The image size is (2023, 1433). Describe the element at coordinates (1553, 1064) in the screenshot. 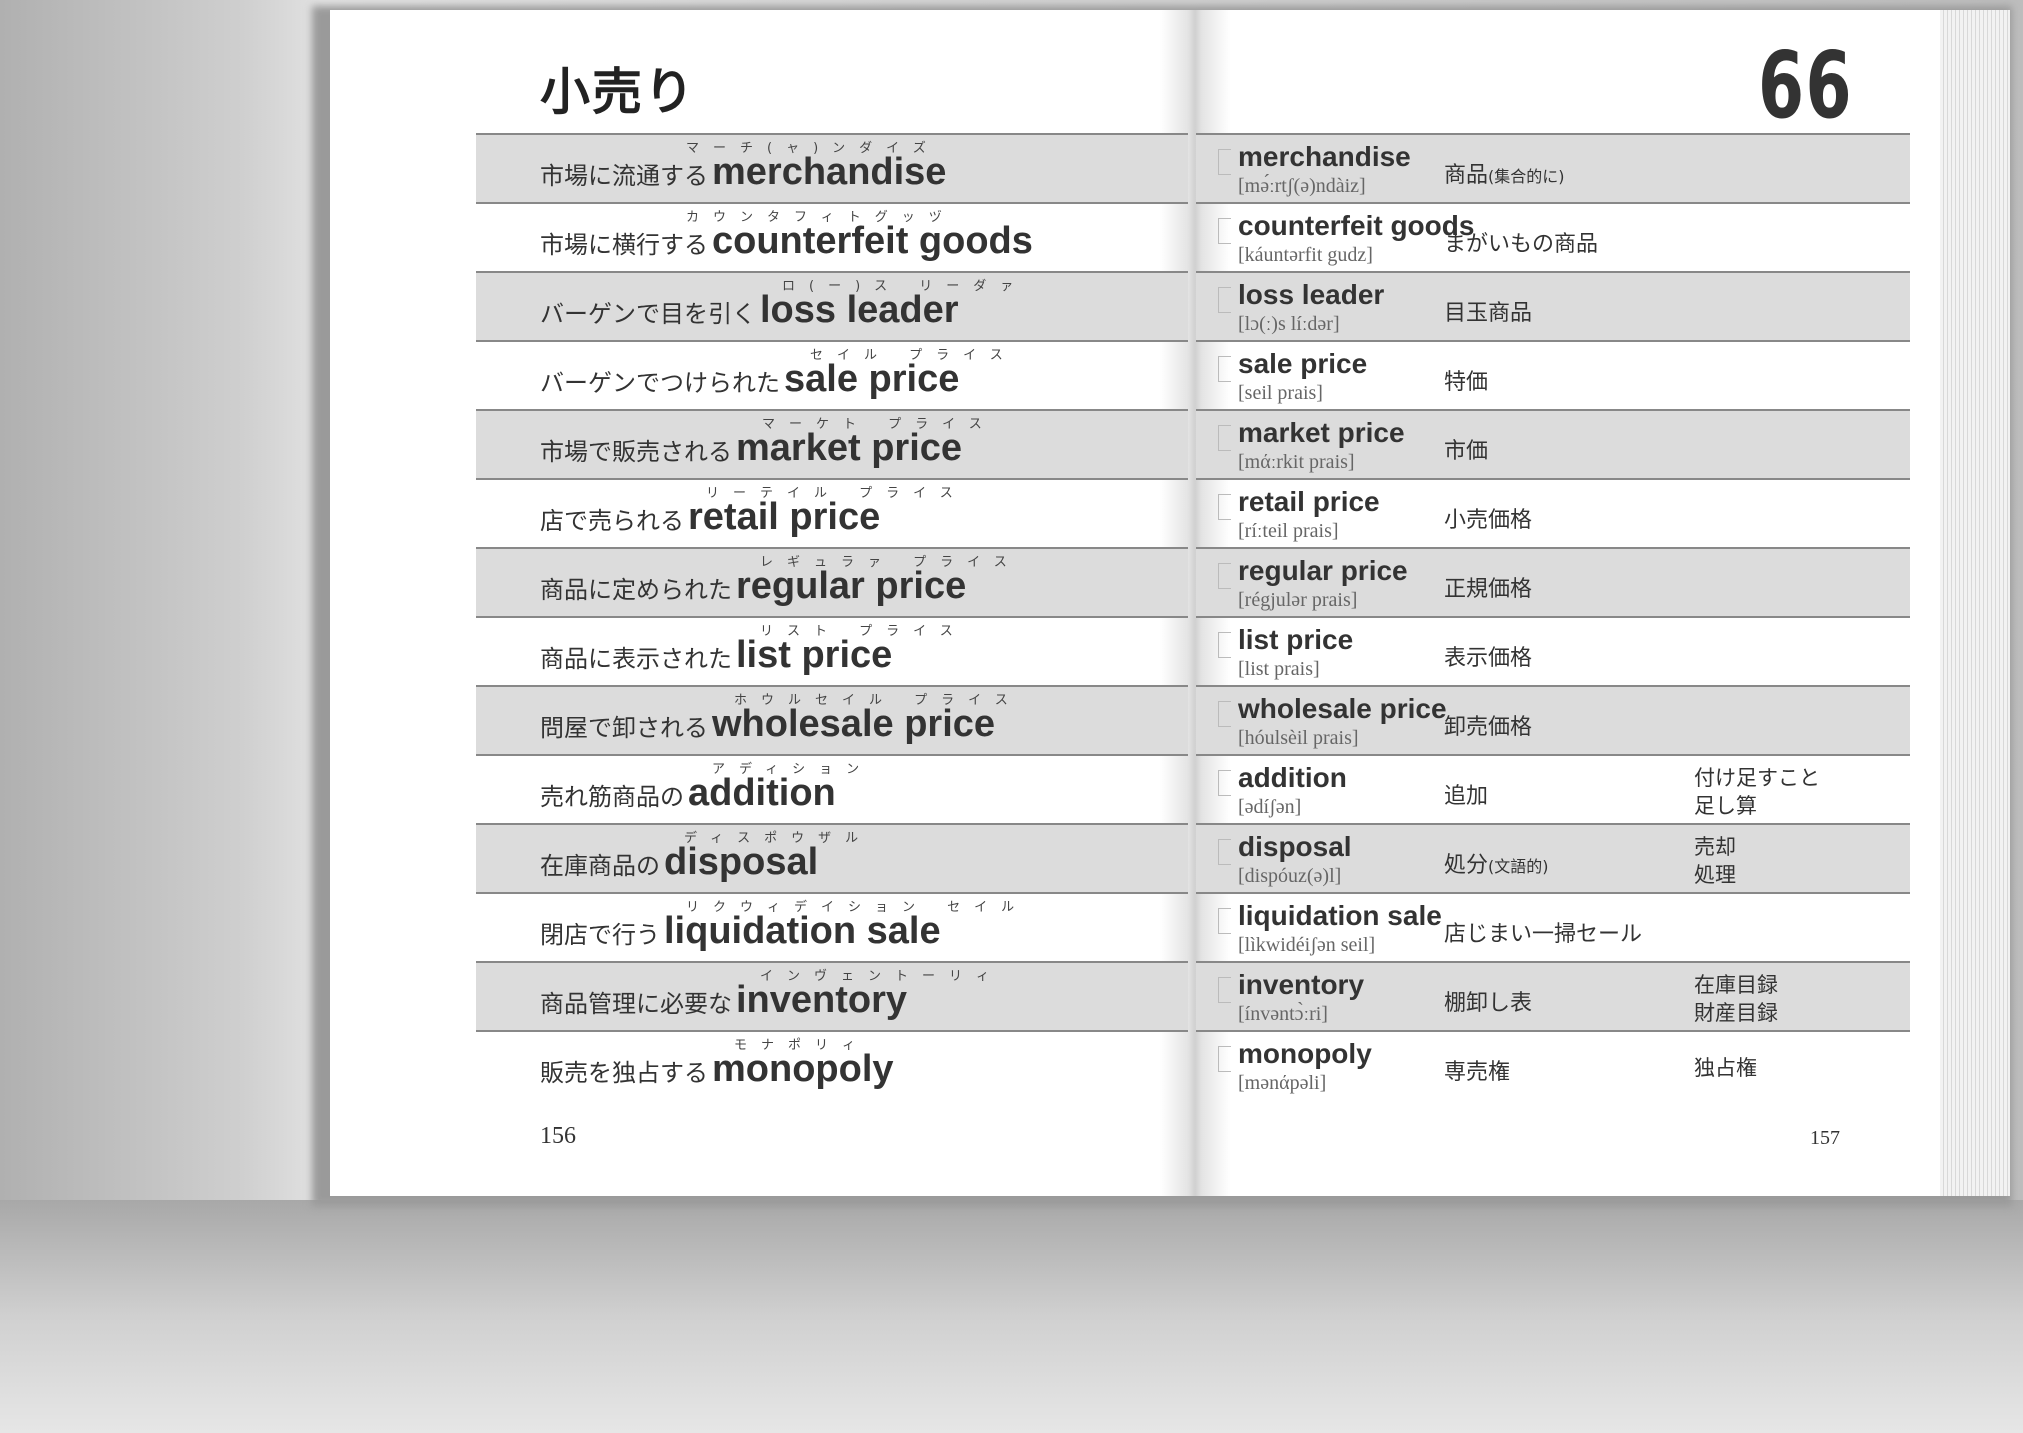

I see `vocab-row: monopoly [mənάpəli] 専売権 独占権` at that location.